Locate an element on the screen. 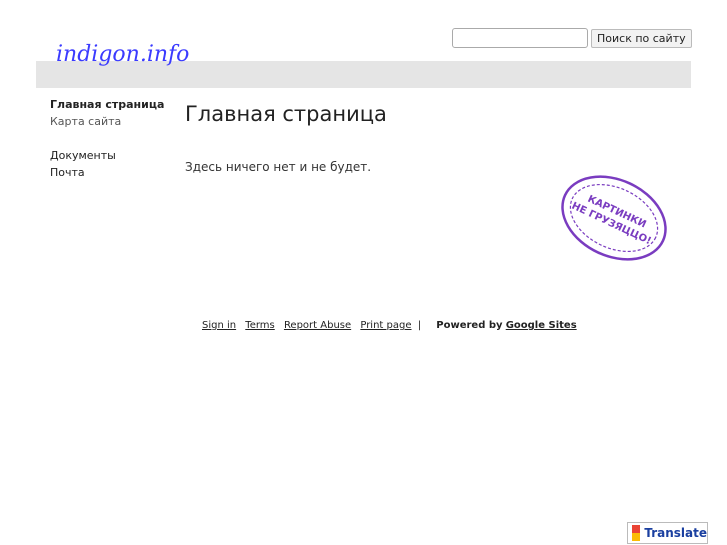 The image size is (727, 545). powered-by-text: Powered by is located at coordinates (469, 325).